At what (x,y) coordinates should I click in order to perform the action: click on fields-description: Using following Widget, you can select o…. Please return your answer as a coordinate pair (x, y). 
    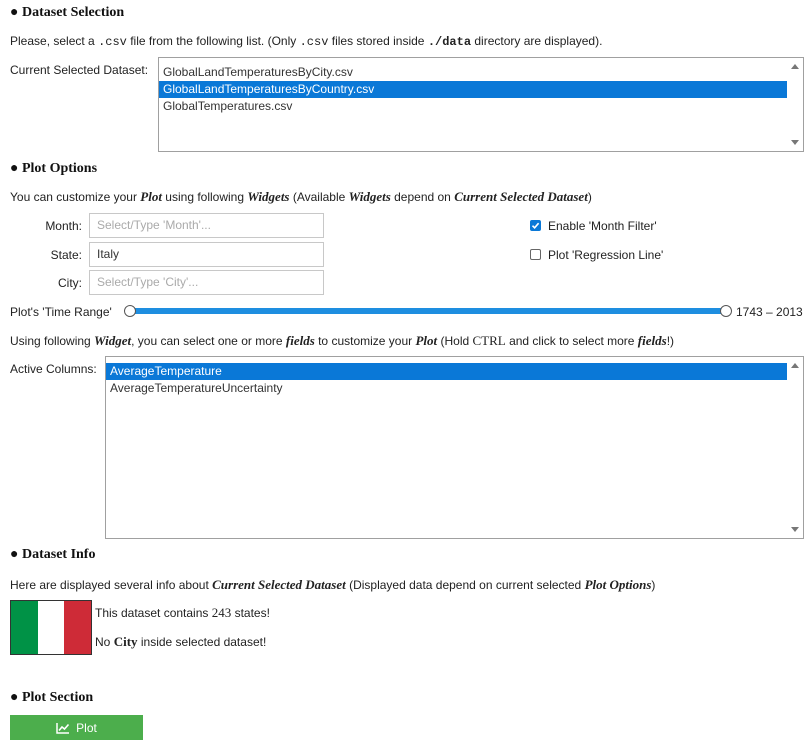
    Looking at the image, I should click on (342, 340).